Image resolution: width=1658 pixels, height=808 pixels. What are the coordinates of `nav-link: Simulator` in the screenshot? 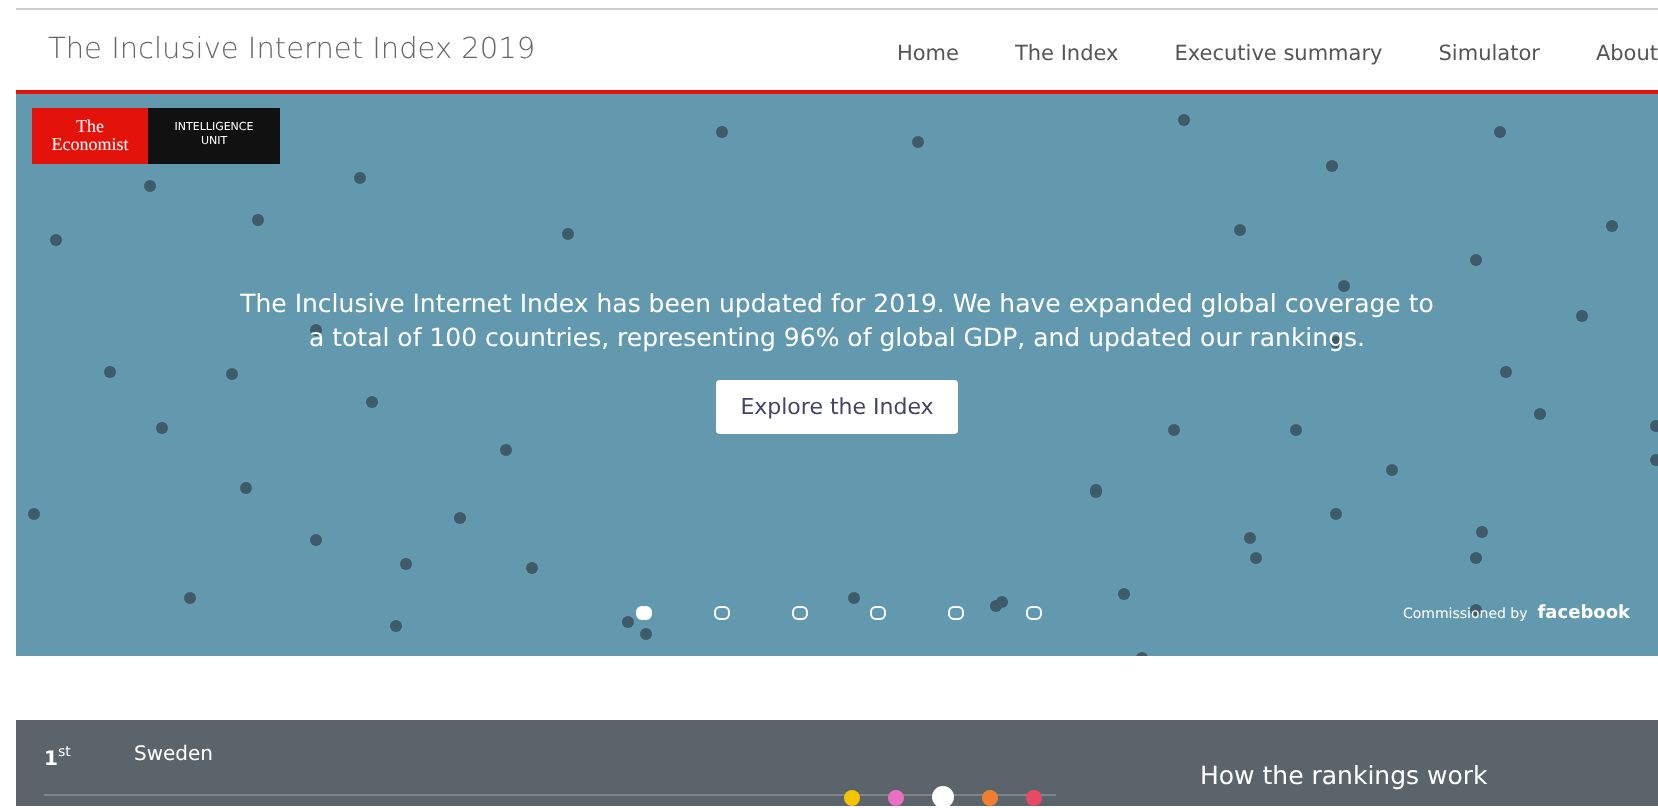 It's located at (1489, 54).